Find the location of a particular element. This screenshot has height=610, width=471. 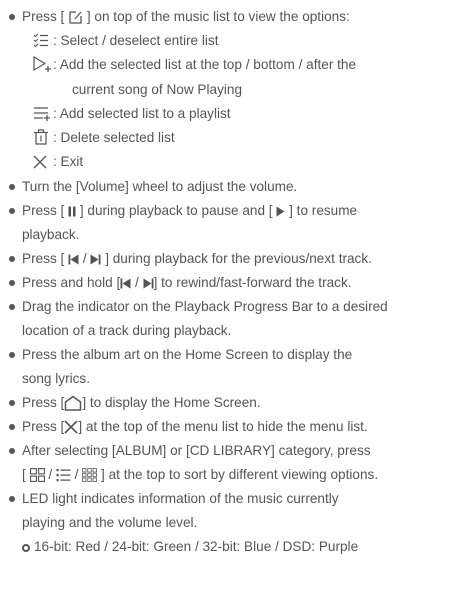

pause-icon is located at coordinates (72, 211).